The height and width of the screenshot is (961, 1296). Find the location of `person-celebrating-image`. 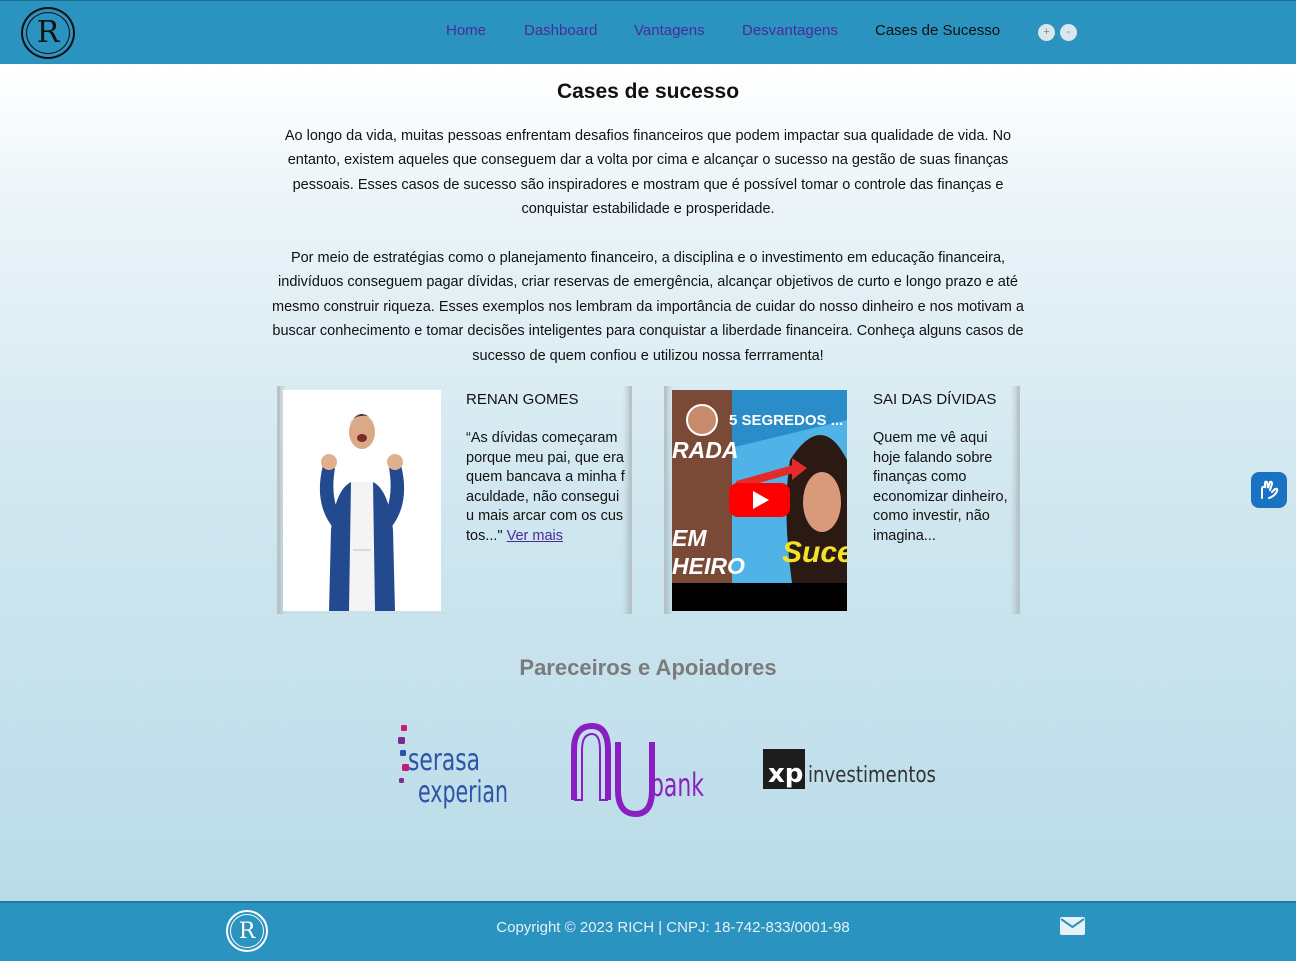

person-celebrating-image is located at coordinates (362, 500).